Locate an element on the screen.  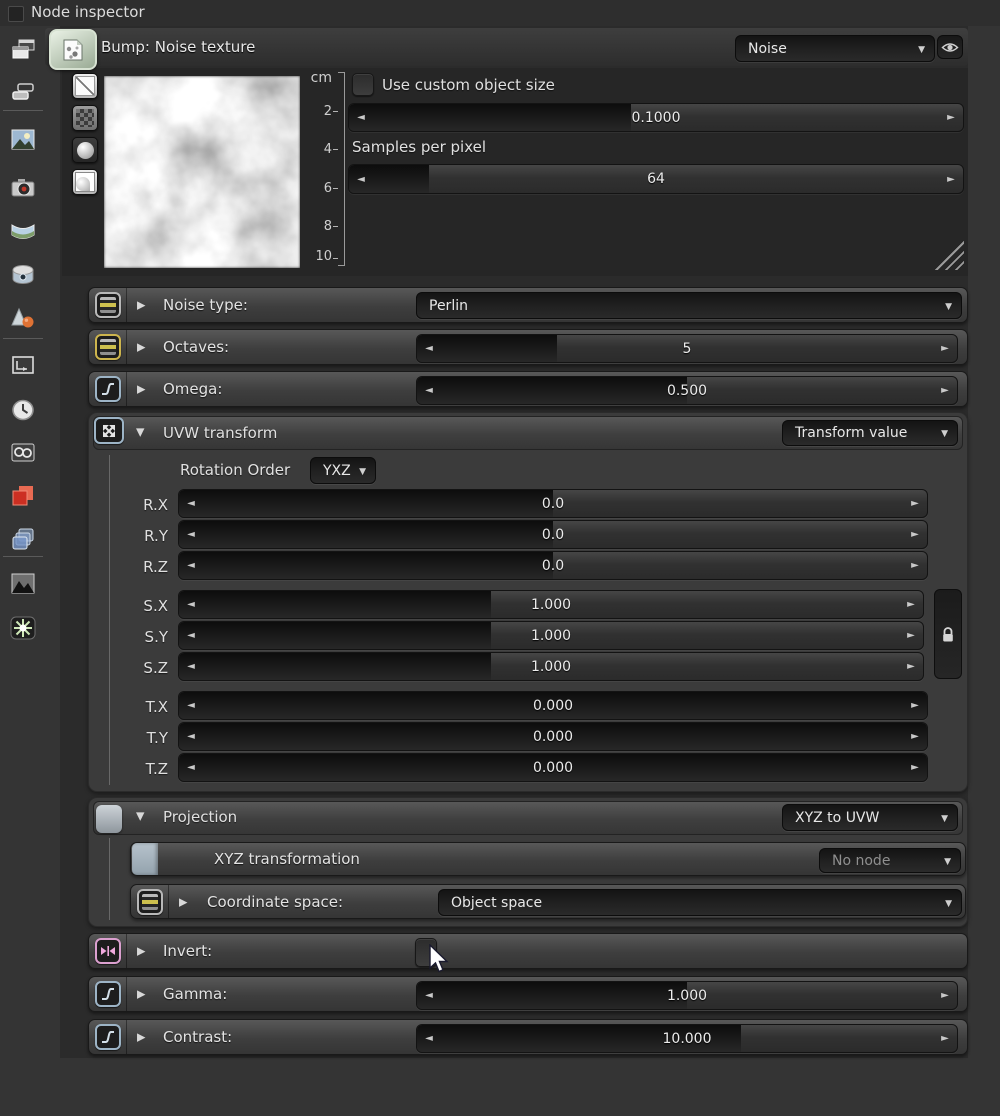
invert-row: ▶ Invert: is located at coordinates (528, 951).